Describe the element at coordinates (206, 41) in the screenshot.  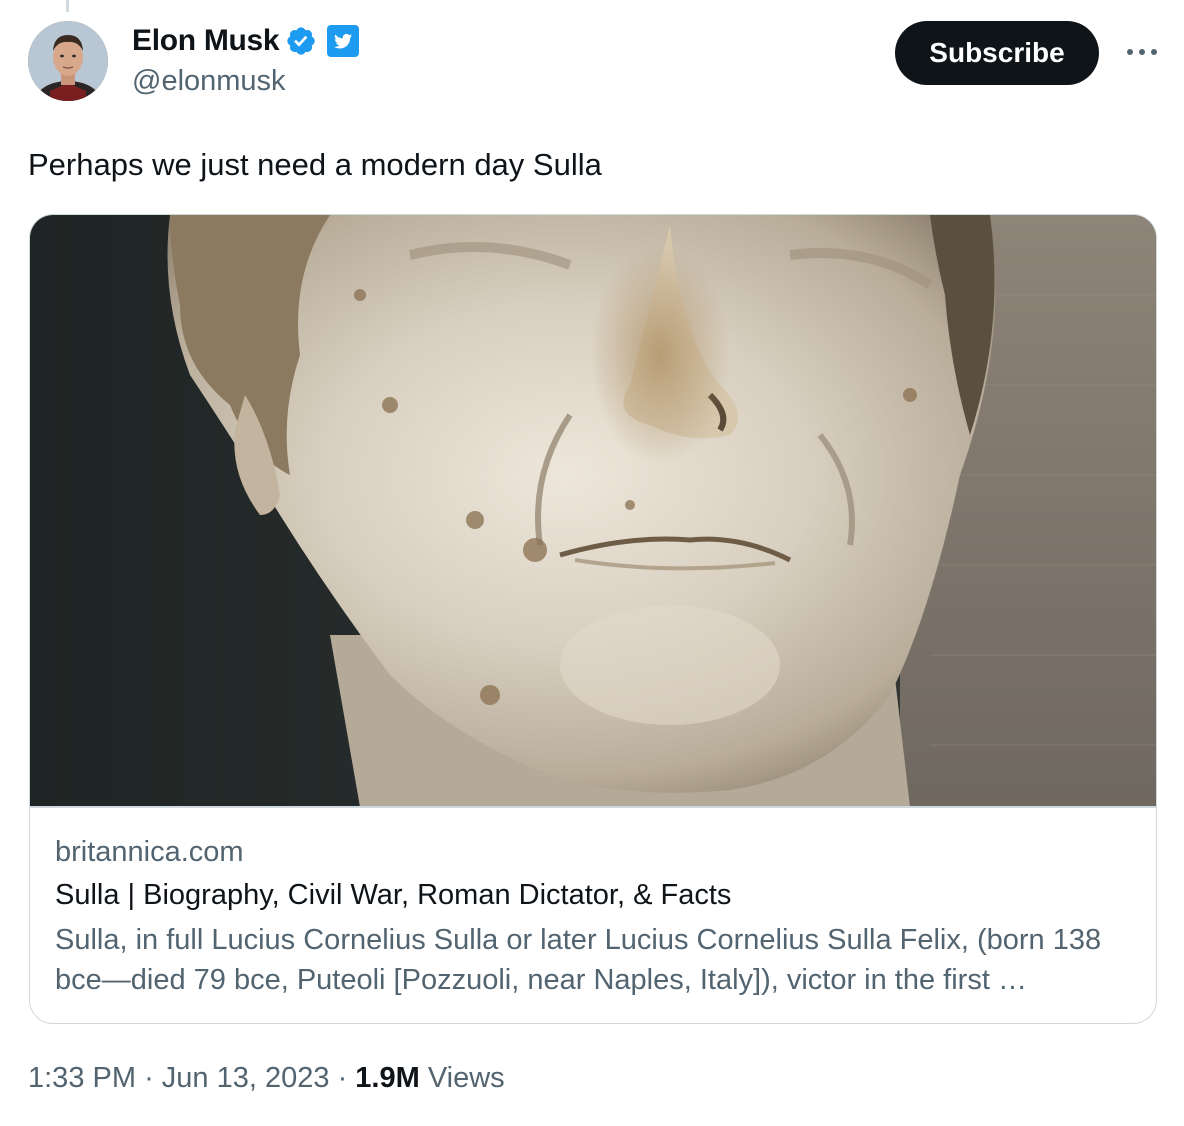
I see `author-display-name: Elon Musk` at that location.